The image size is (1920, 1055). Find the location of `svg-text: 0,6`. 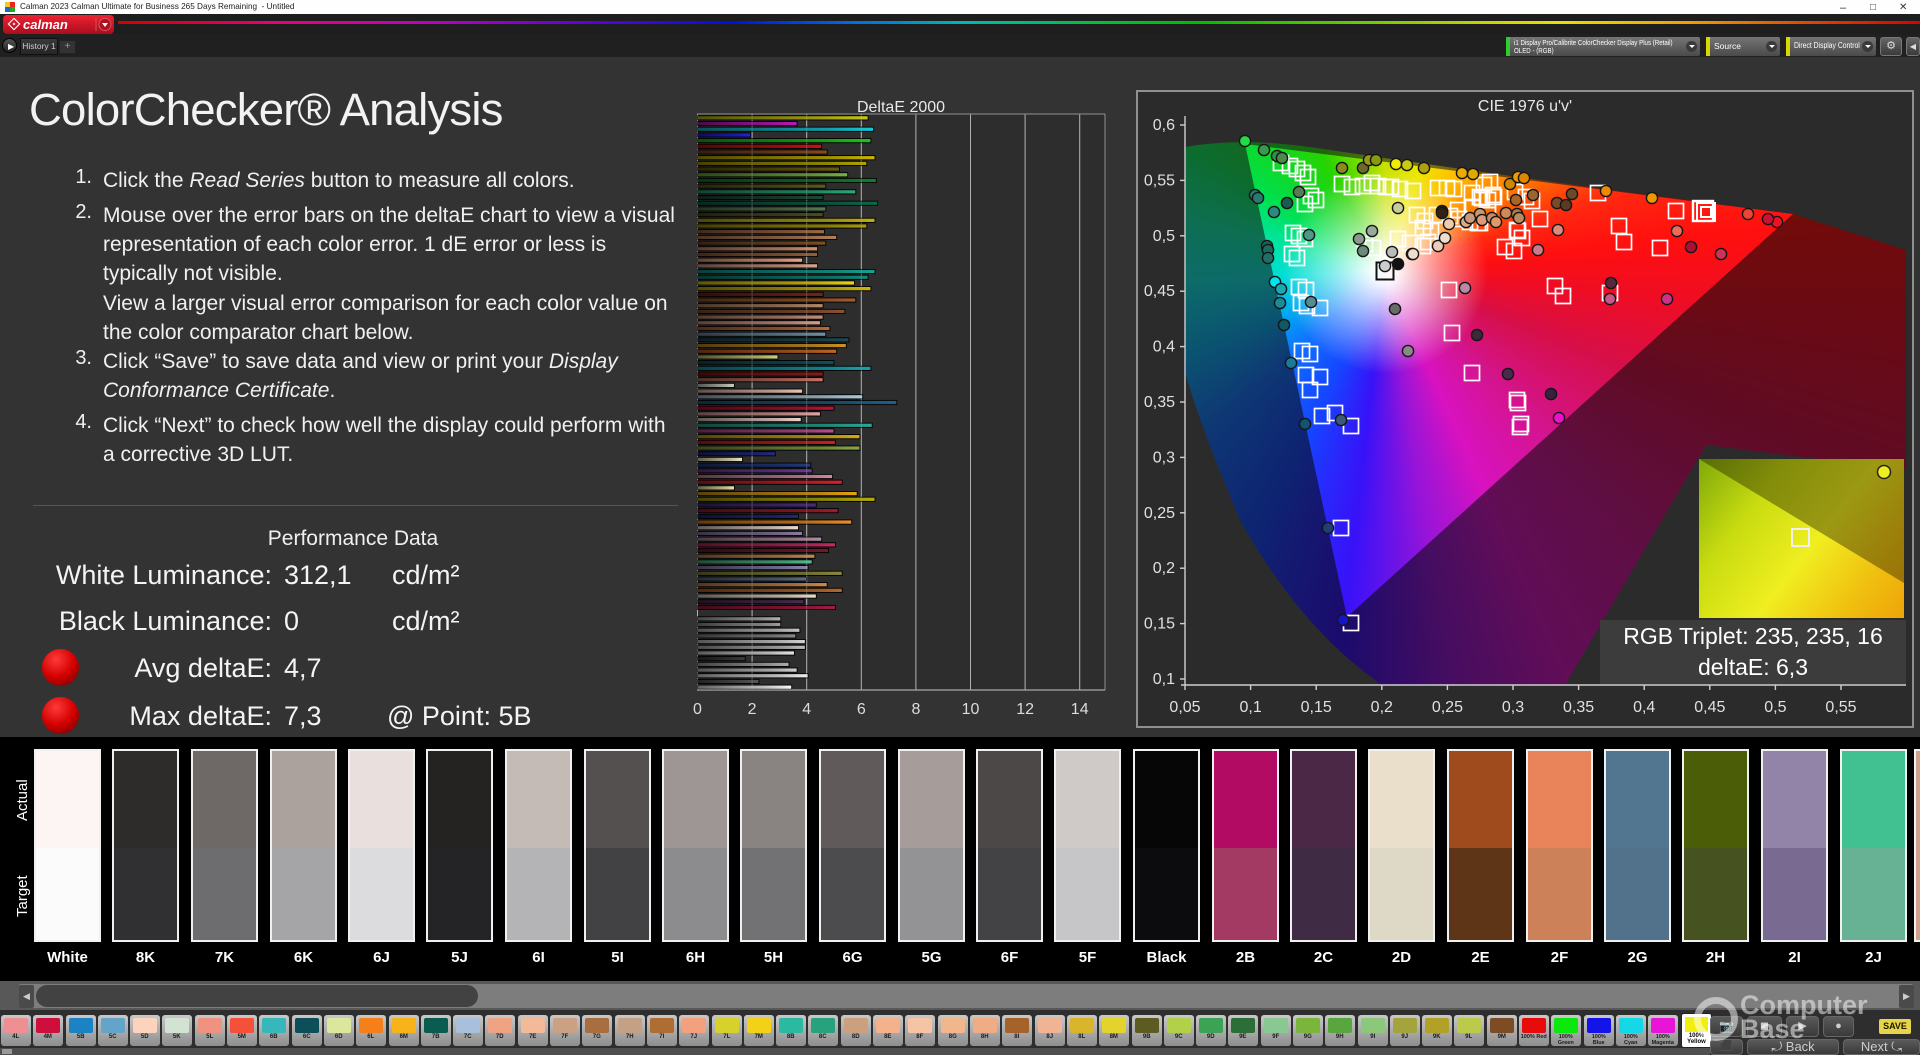

svg-text: 0,6 is located at coordinates (1164, 125).